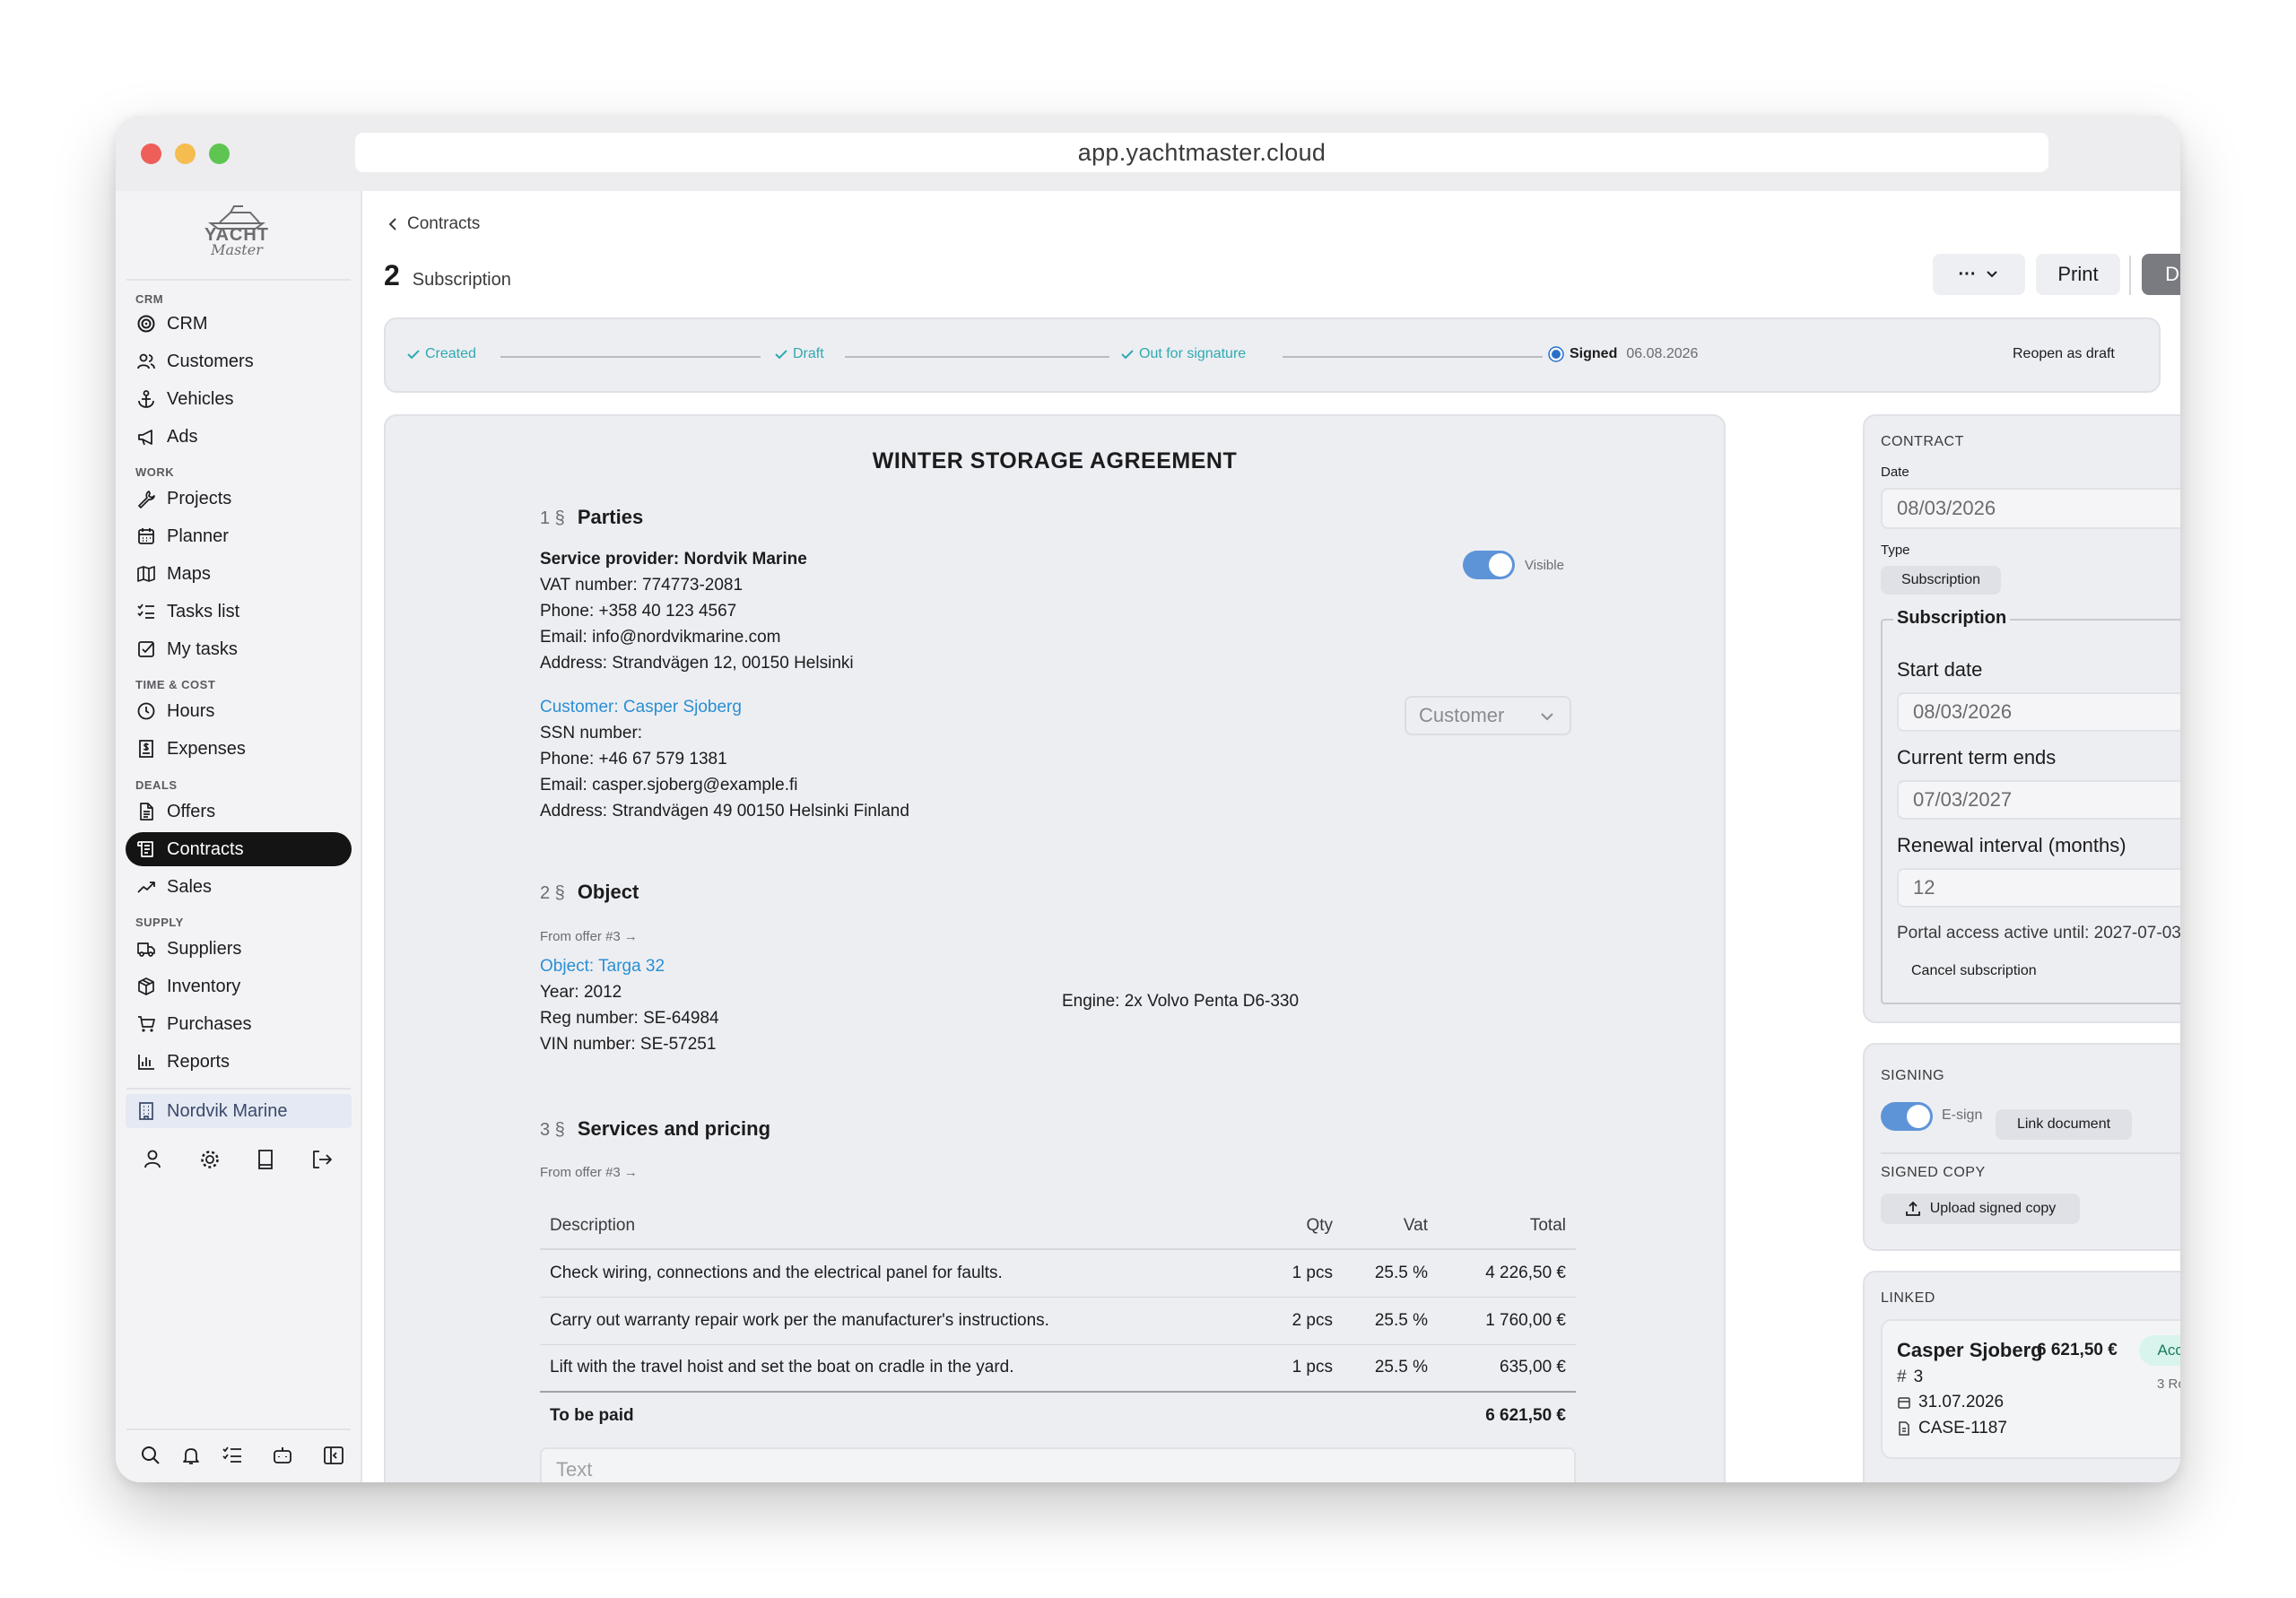 This screenshot has height=1598, width=2296. I want to click on services-from-offer-link: From offer #3 →, so click(589, 1172).